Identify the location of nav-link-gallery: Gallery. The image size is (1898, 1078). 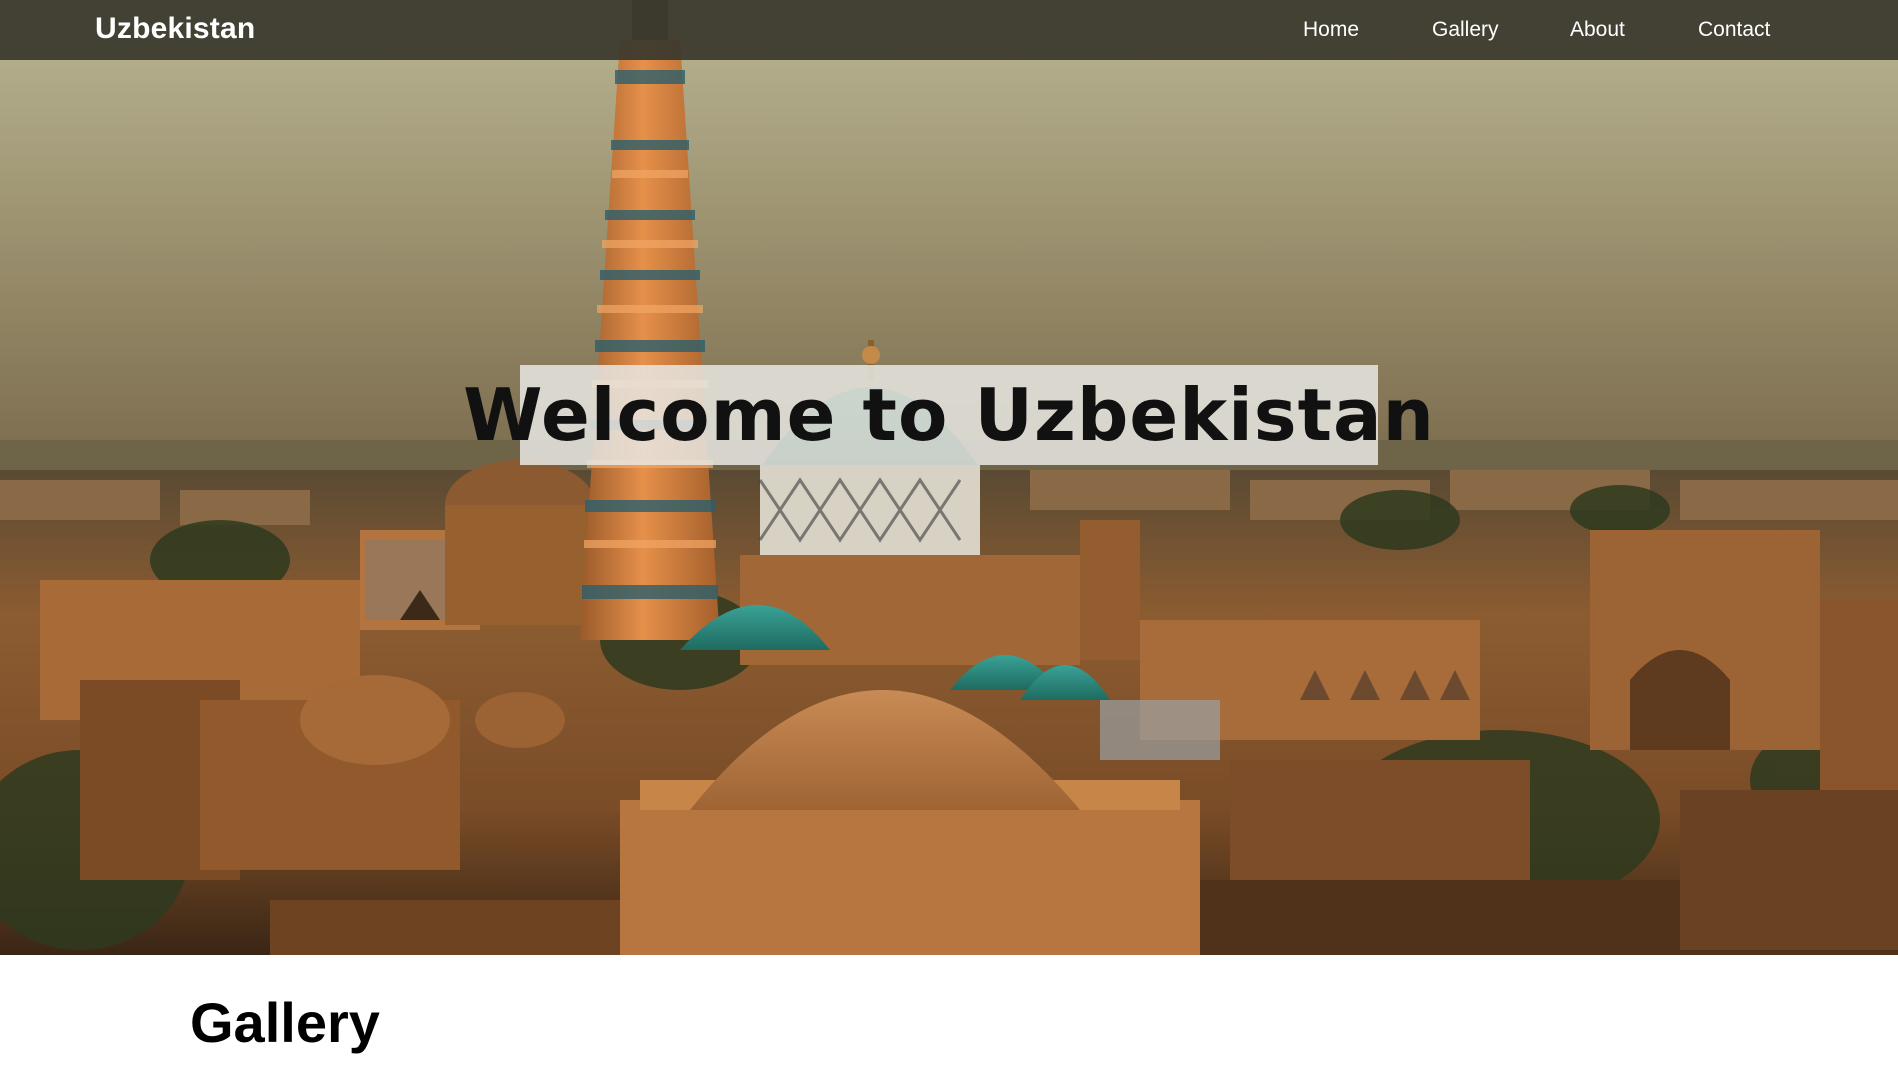
(1465, 30).